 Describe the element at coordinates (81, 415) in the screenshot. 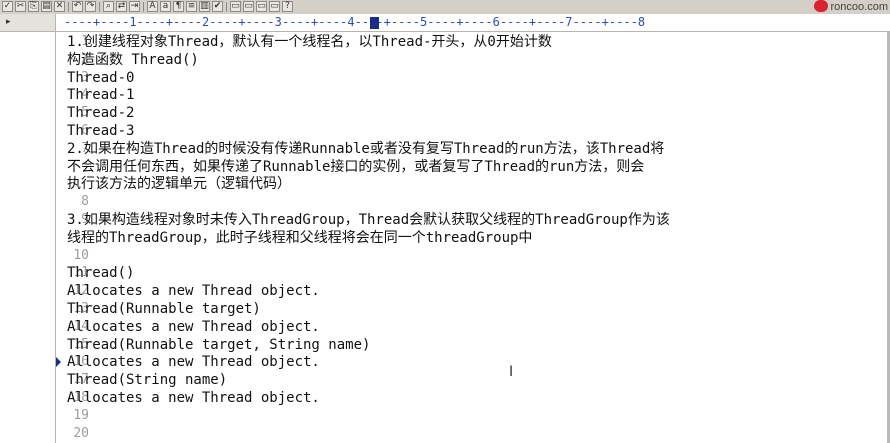

I see `line-number: 19` at that location.